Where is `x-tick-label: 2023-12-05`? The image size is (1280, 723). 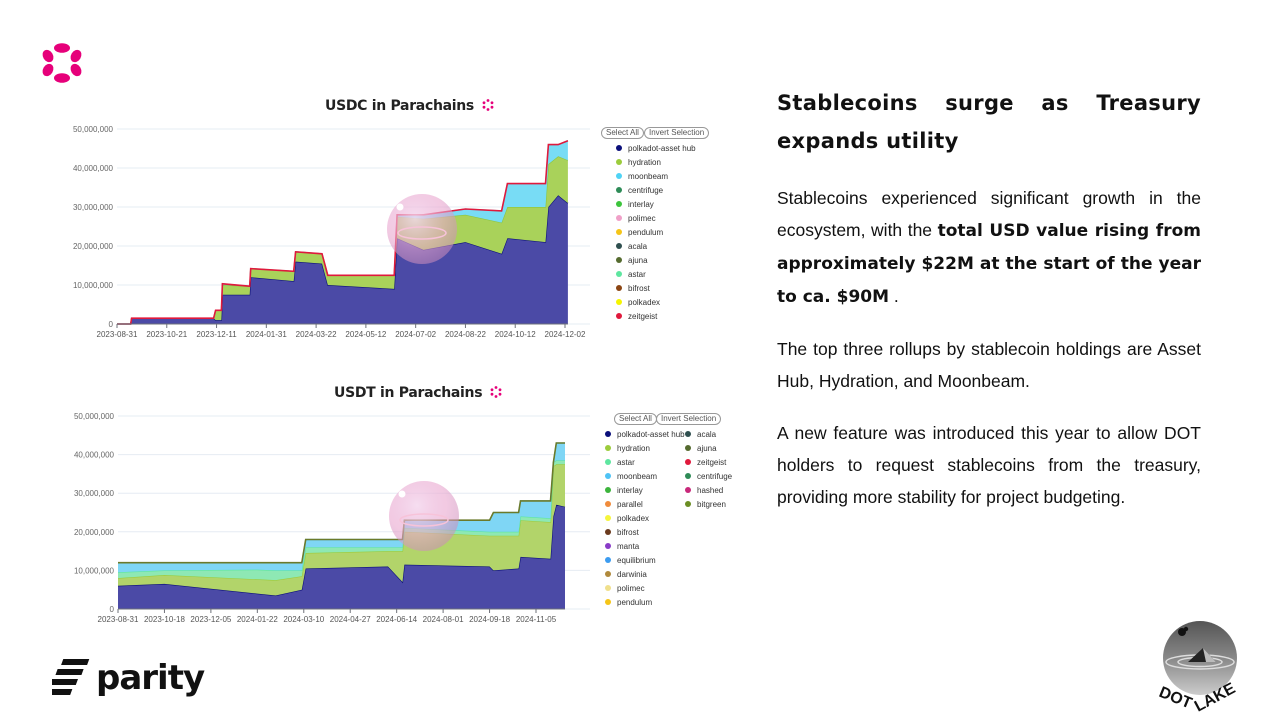
x-tick-label: 2023-12-05 is located at coordinates (210, 619).